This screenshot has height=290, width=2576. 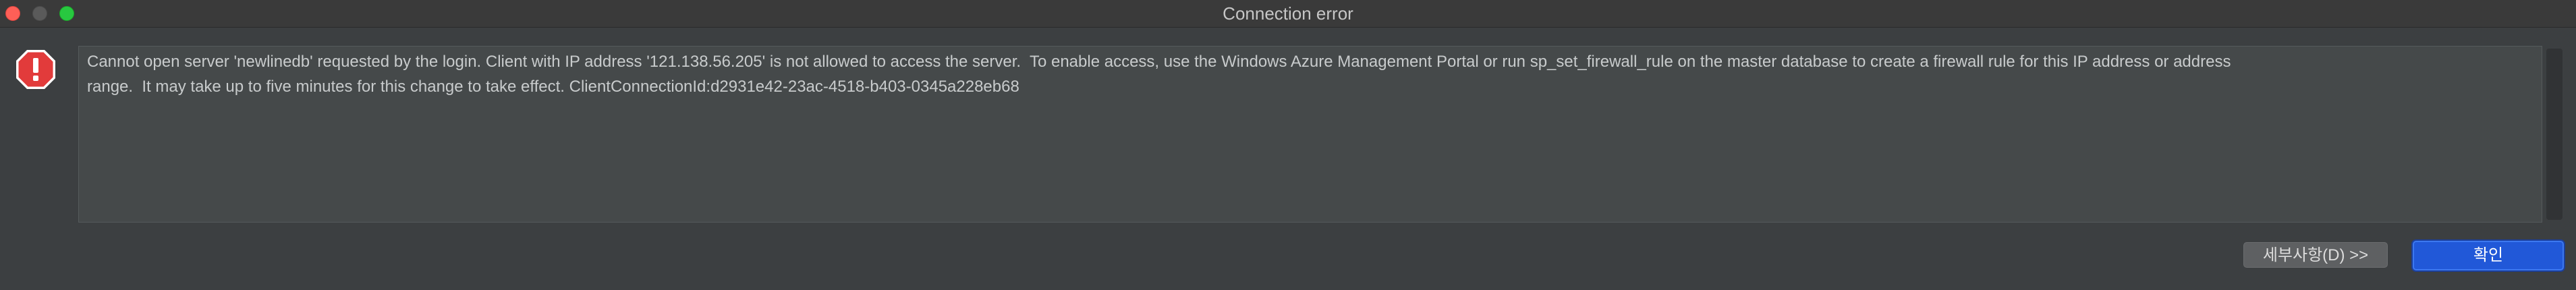 I want to click on message-scrollbar, so click(x=2555, y=134).